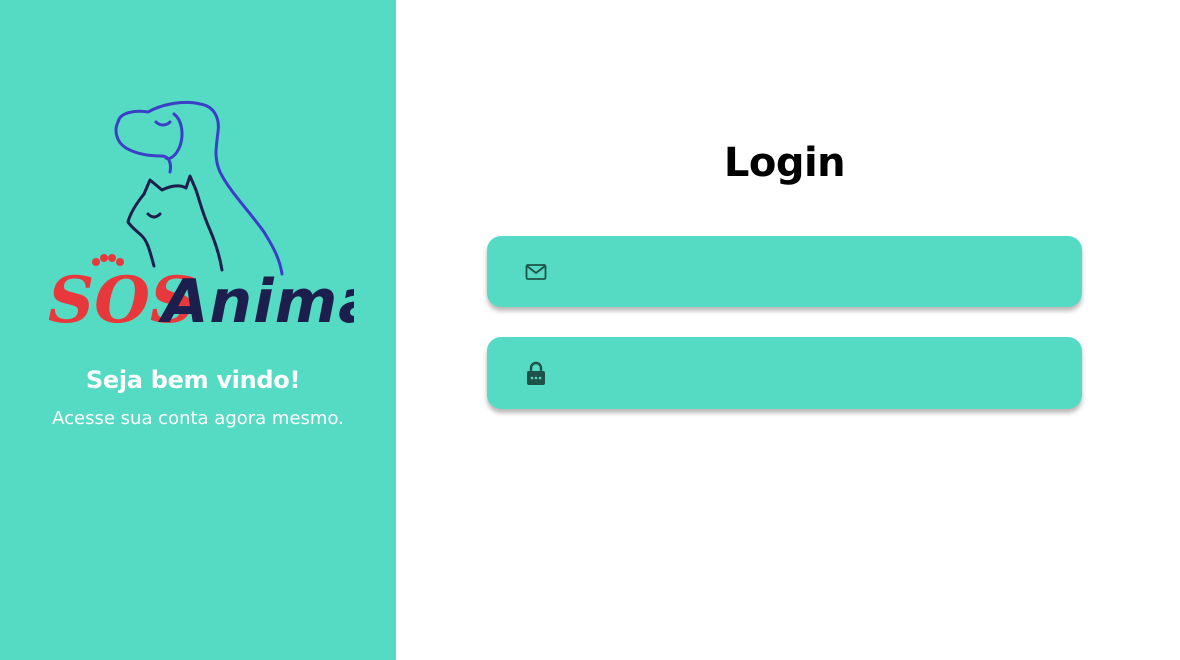 This screenshot has width=1180, height=660. I want to click on welcome-title: Seja bem vindo!, so click(193, 380).